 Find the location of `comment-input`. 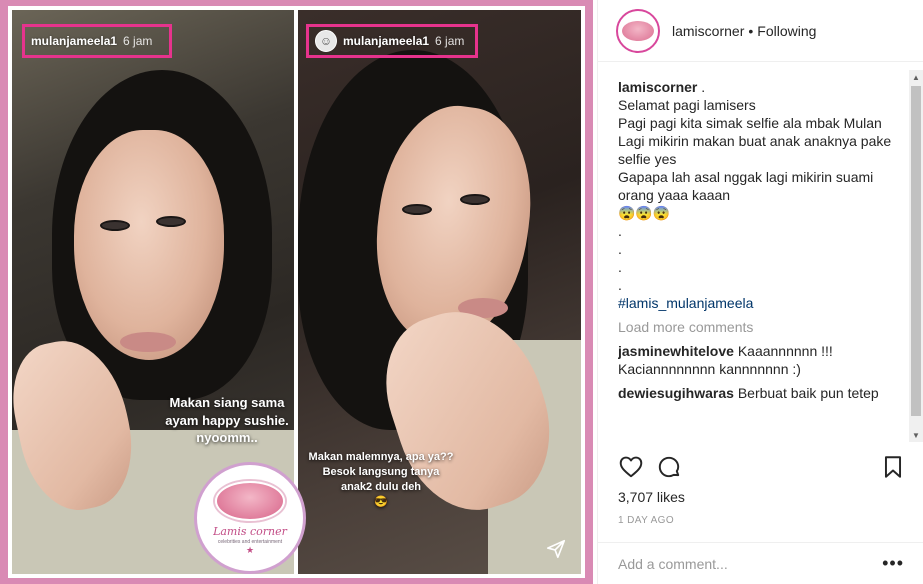

comment-input is located at coordinates (750, 563).